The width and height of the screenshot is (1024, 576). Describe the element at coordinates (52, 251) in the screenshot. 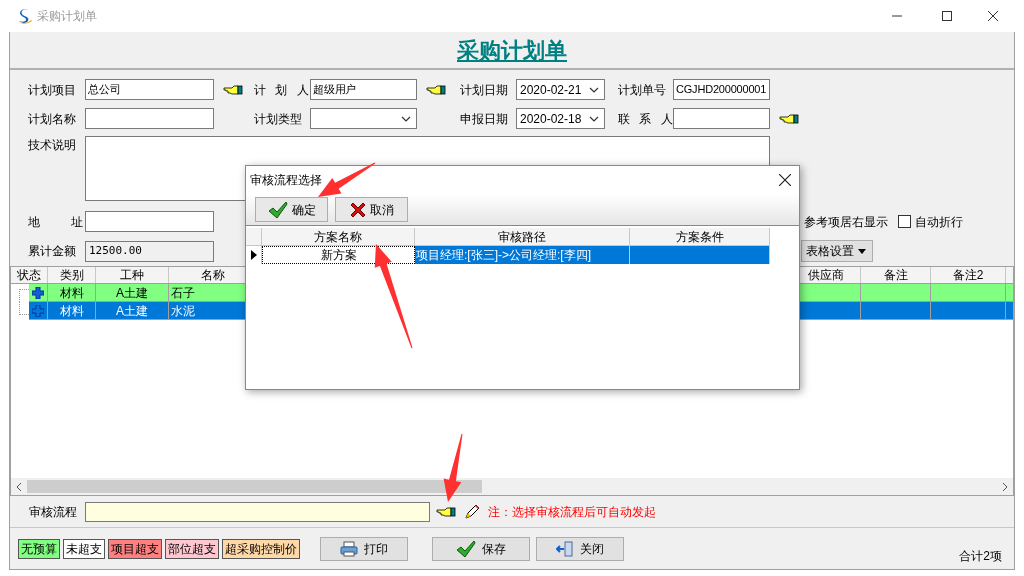

I see `field-label: 累计金额` at that location.